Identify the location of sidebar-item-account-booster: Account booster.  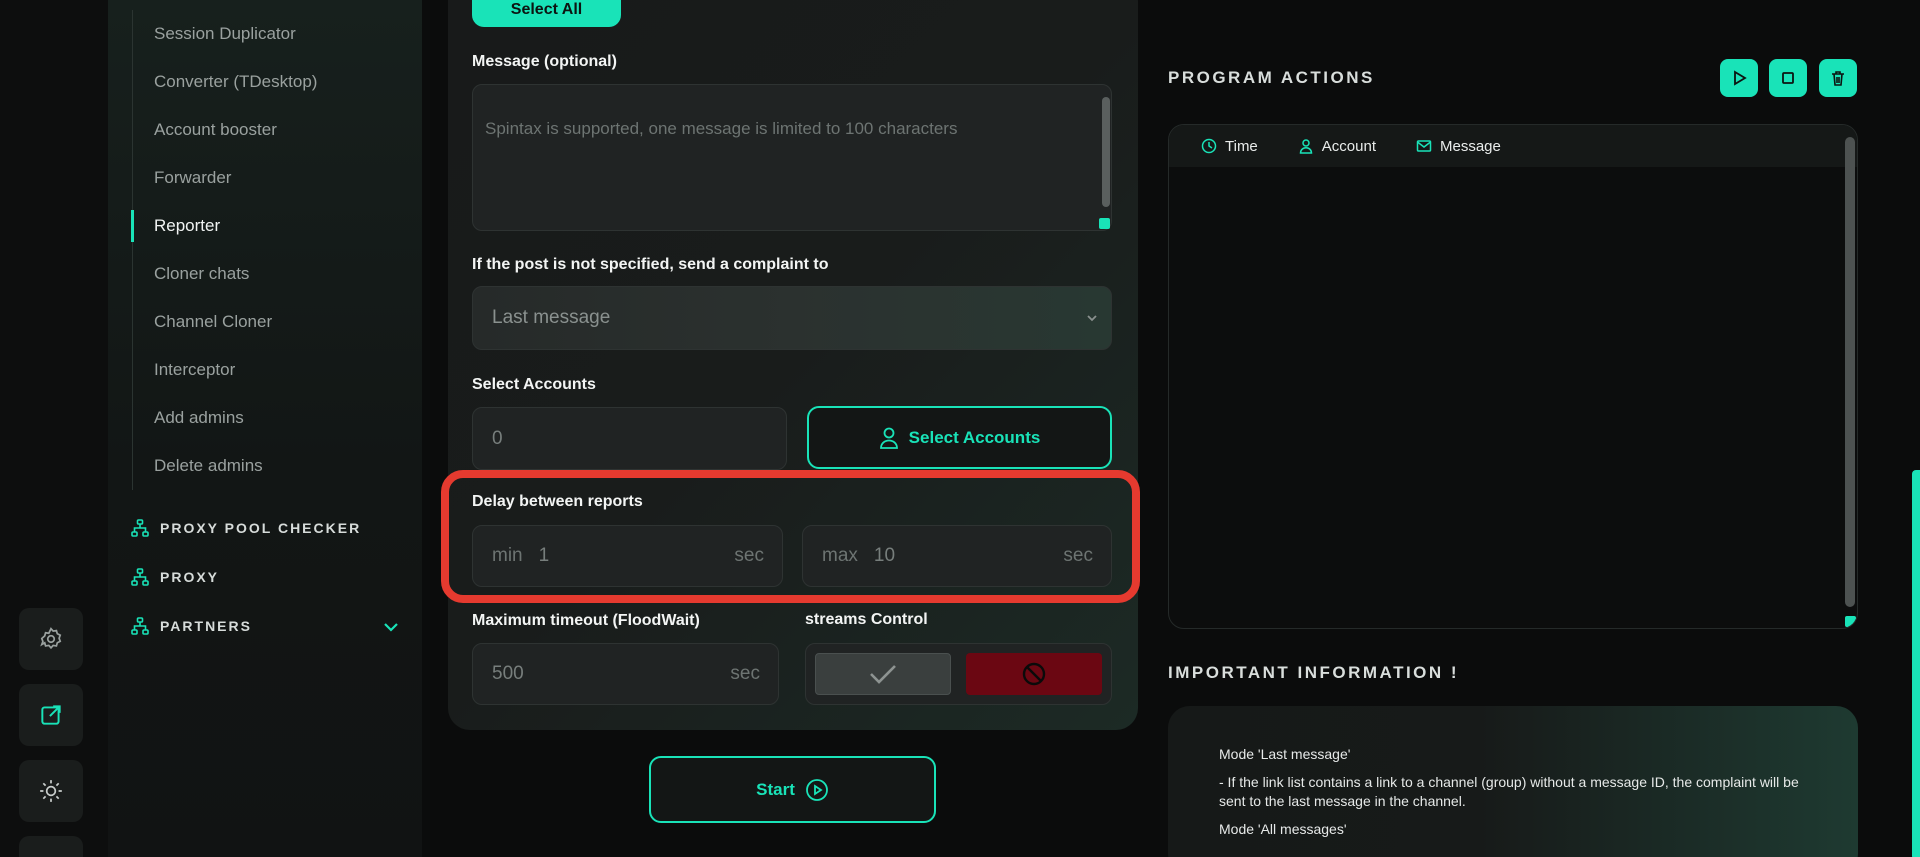
(277, 130).